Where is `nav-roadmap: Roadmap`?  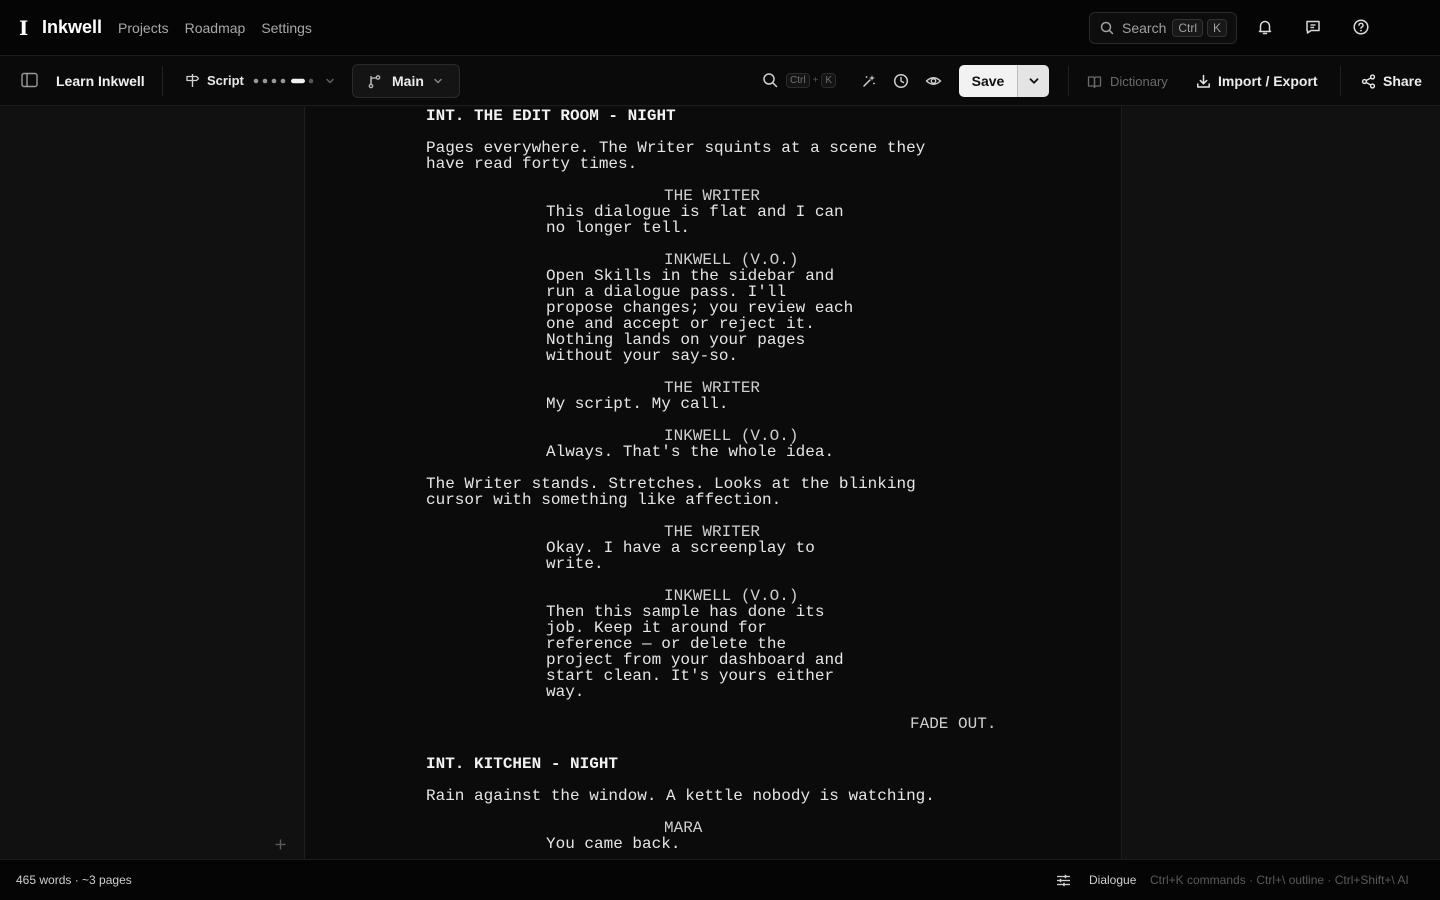
nav-roadmap: Roadmap is located at coordinates (215, 28).